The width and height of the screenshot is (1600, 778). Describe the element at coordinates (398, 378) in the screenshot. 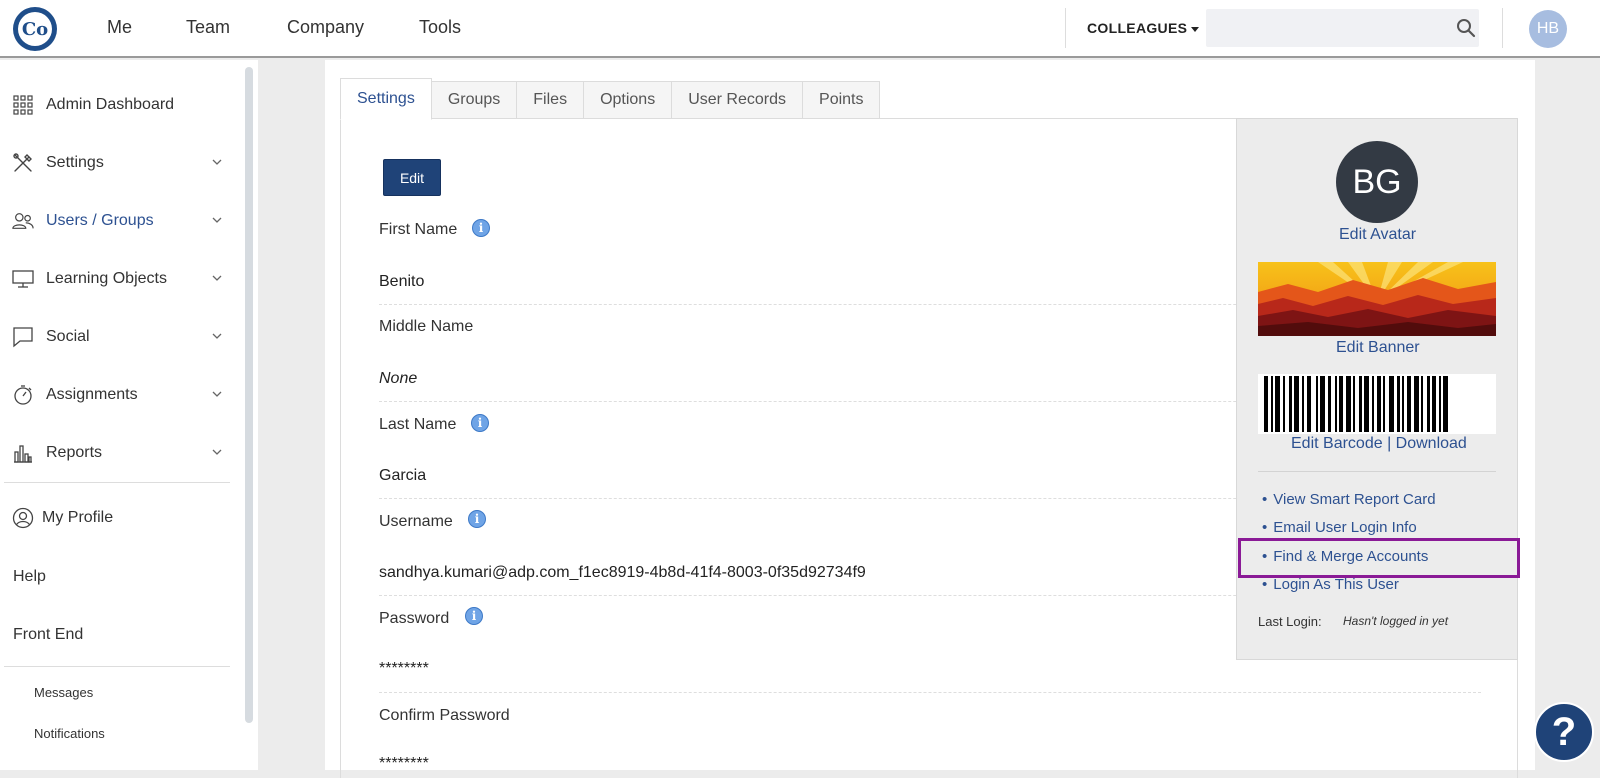

I see `middle-name-value: None` at that location.